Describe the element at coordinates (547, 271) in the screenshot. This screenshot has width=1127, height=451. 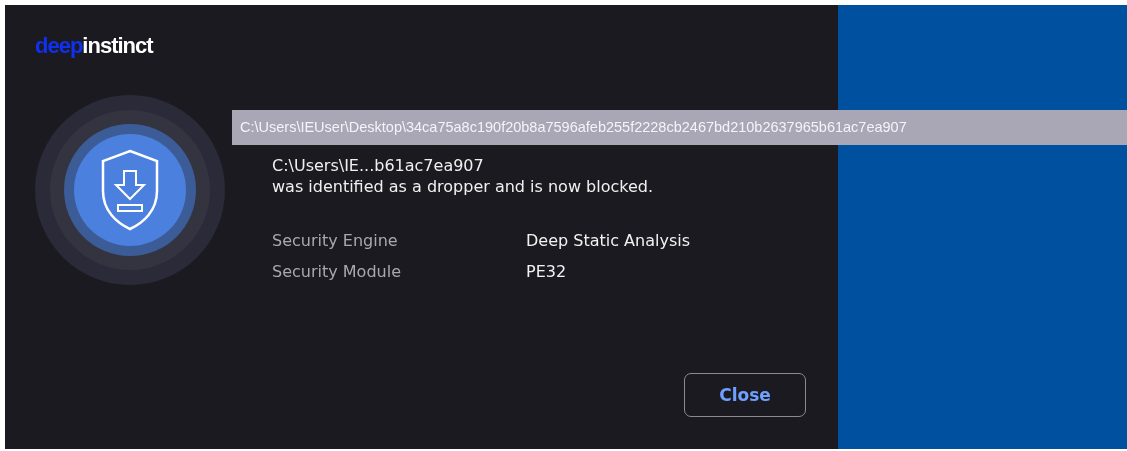
I see `detail-value: PE32` at that location.